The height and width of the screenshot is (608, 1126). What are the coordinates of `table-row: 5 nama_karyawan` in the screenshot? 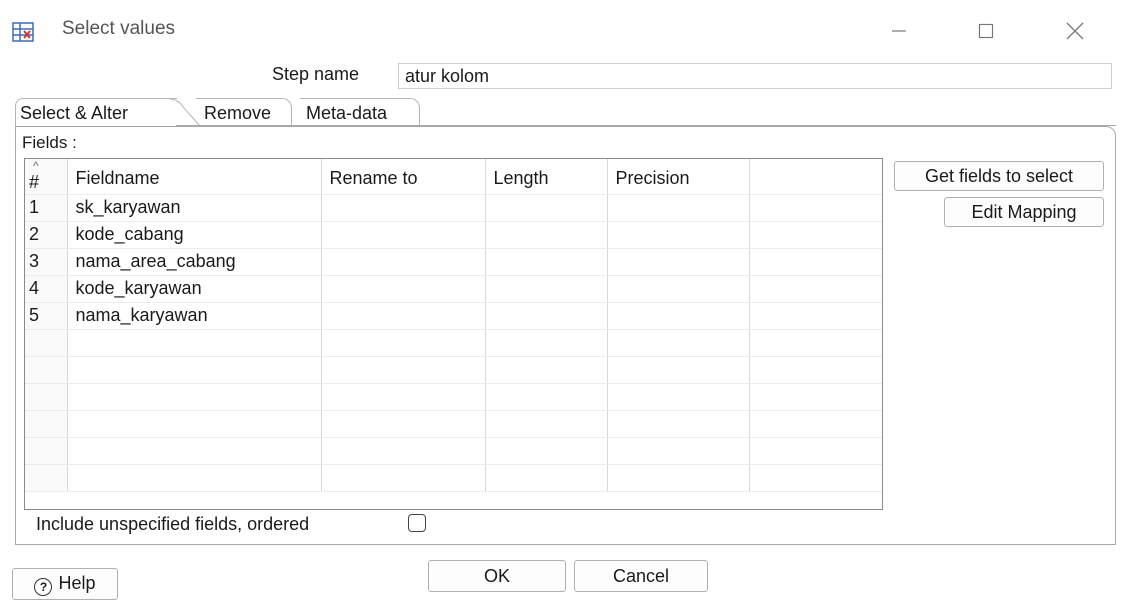 It's located at (453, 316).